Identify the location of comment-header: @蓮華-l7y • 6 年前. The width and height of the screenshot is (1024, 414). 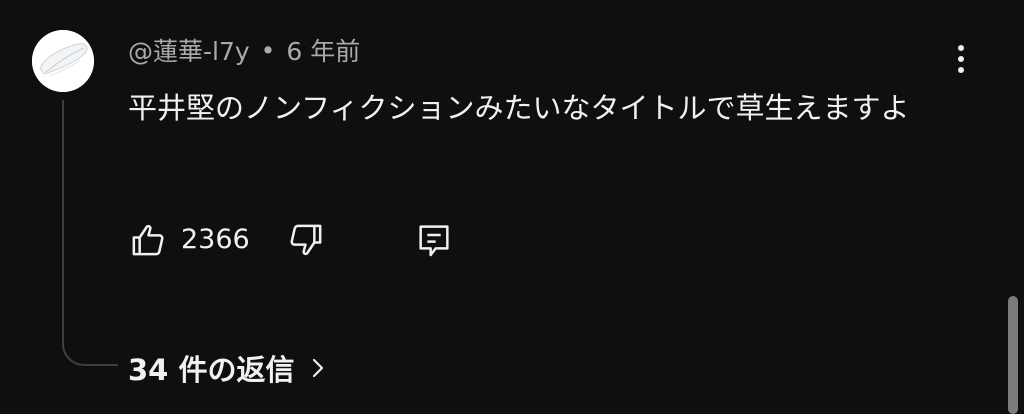
(244, 50).